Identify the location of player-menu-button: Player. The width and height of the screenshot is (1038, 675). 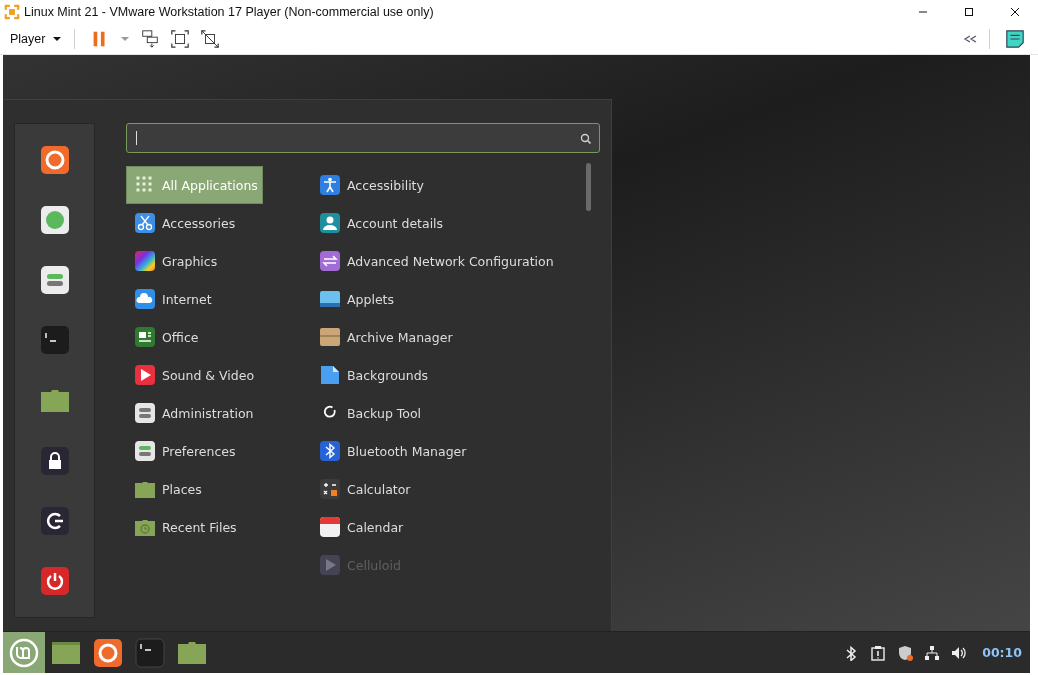
(34, 39).